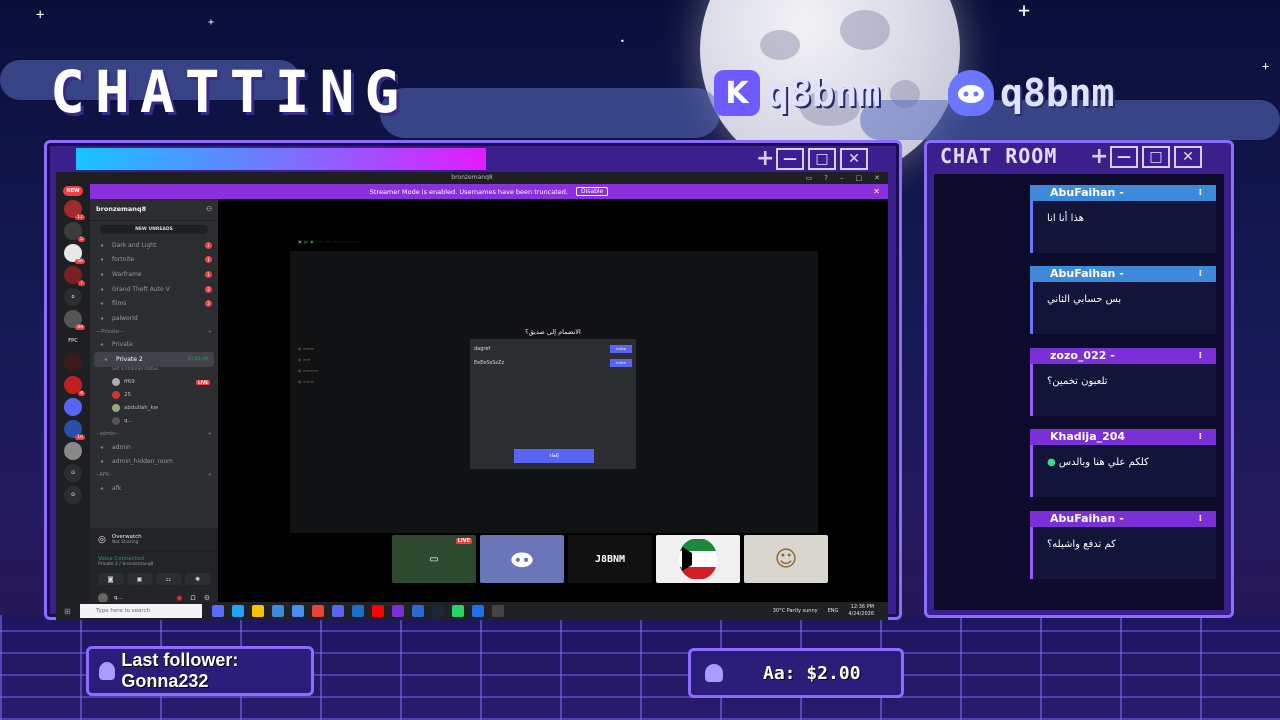 The height and width of the screenshot is (720, 1280). I want to click on settings-gear-icon: ⚙, so click(207, 598).